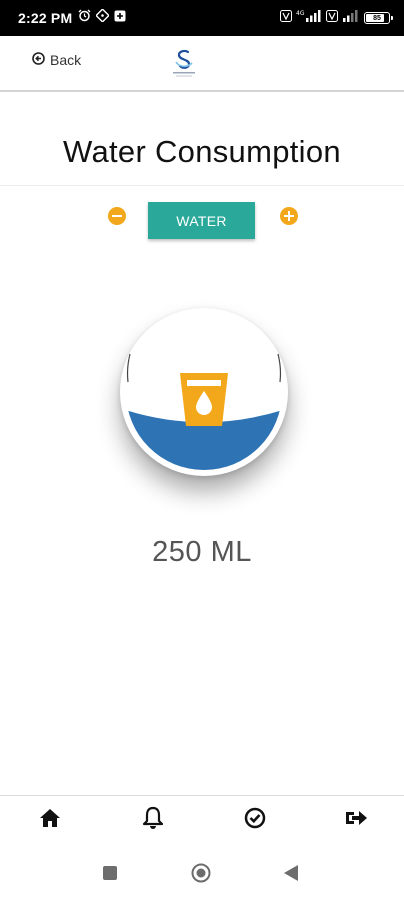 The width and height of the screenshot is (404, 900). What do you see at coordinates (38, 60) in the screenshot?
I see `back-arrow-icon` at bounding box center [38, 60].